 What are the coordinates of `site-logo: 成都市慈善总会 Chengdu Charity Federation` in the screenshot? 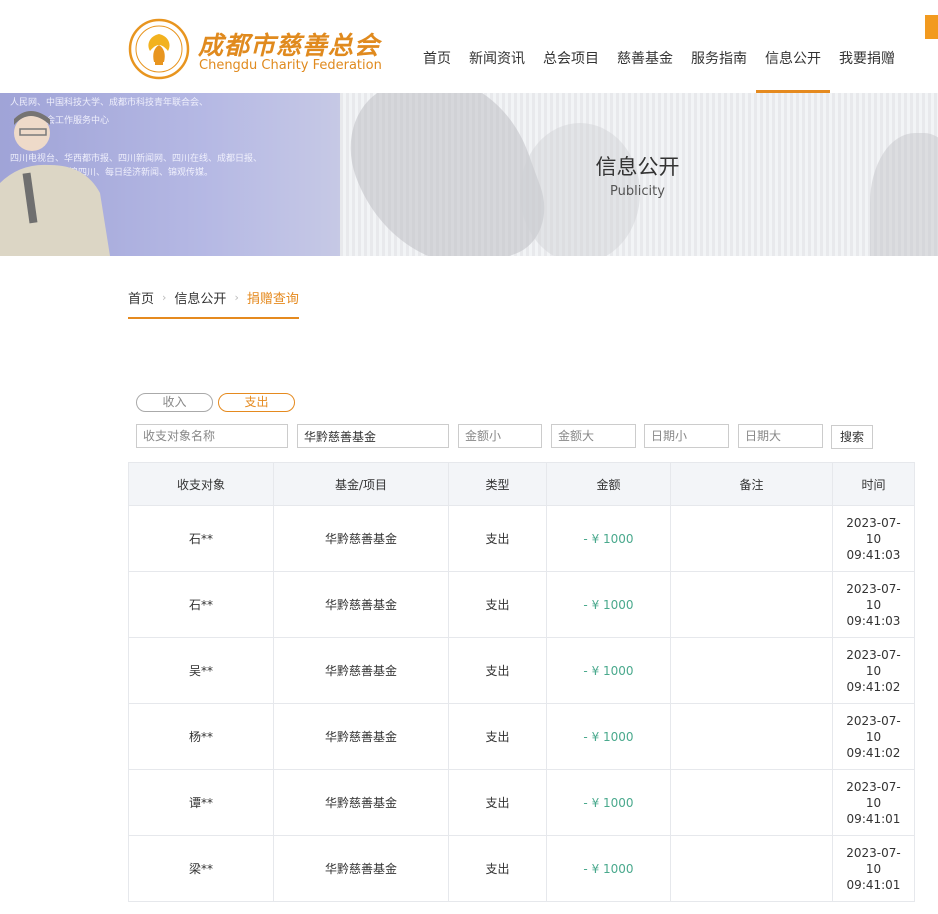 It's located at (255, 49).